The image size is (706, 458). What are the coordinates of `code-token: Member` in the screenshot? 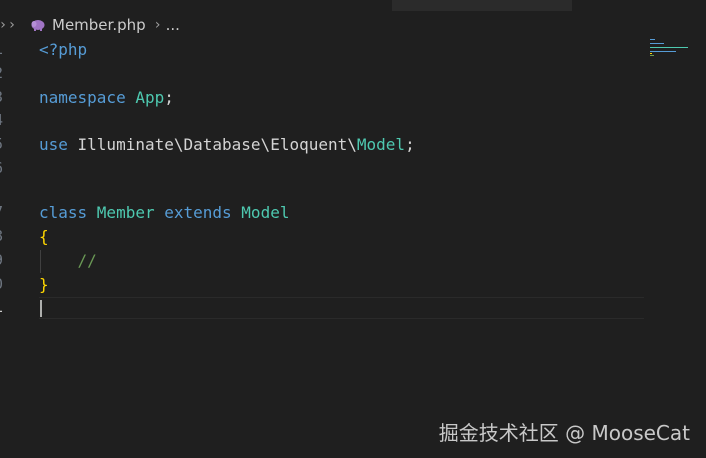 It's located at (130, 212).